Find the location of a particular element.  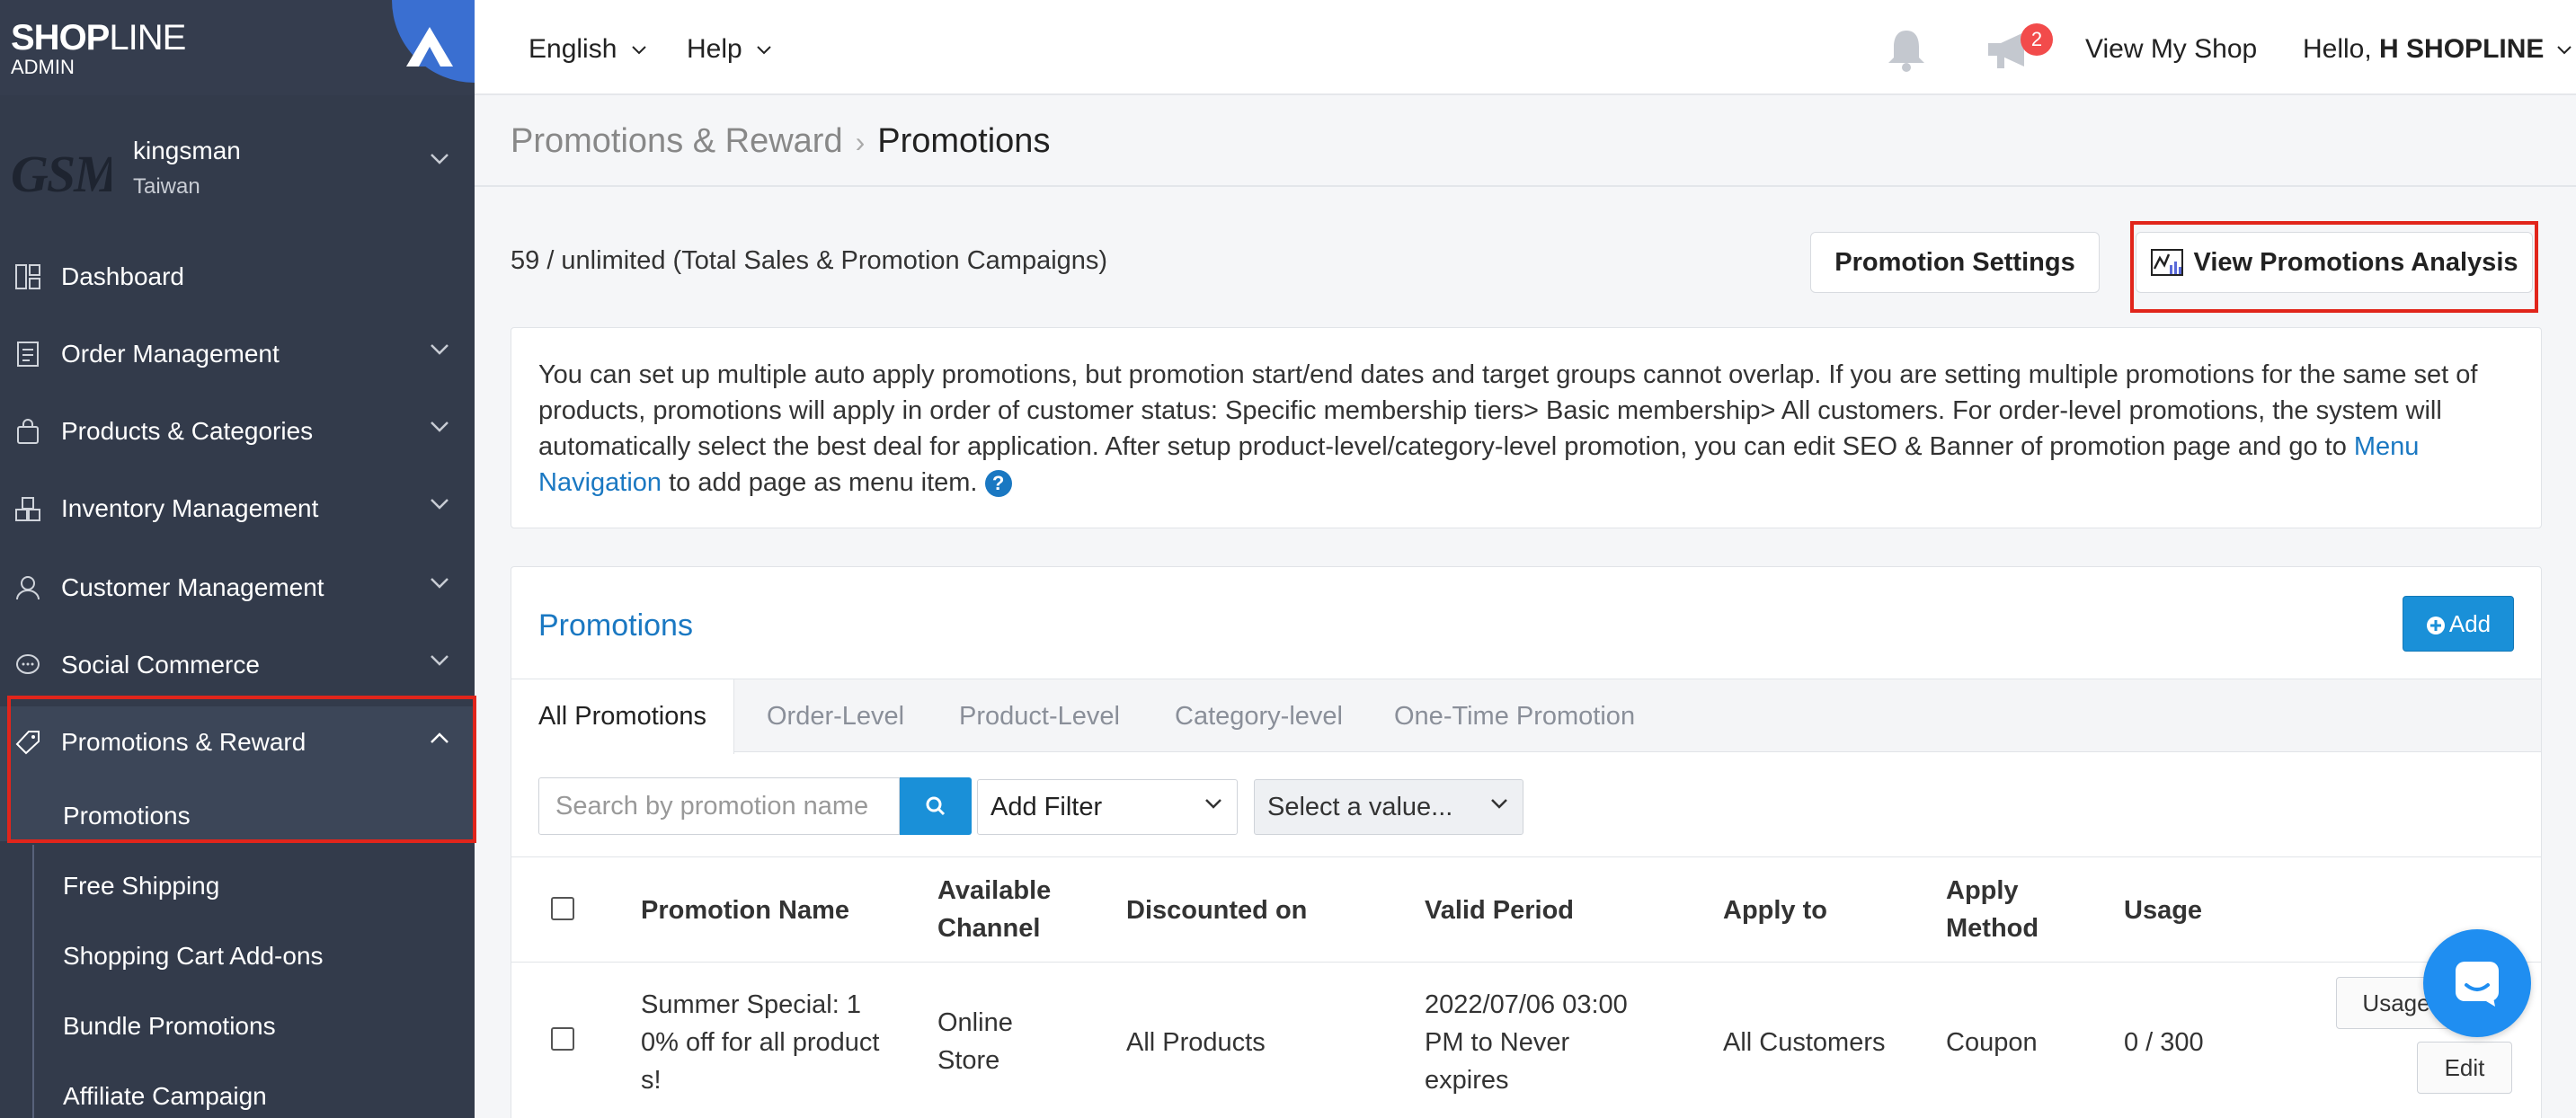

plus-circle-icon is located at coordinates (2435, 626).